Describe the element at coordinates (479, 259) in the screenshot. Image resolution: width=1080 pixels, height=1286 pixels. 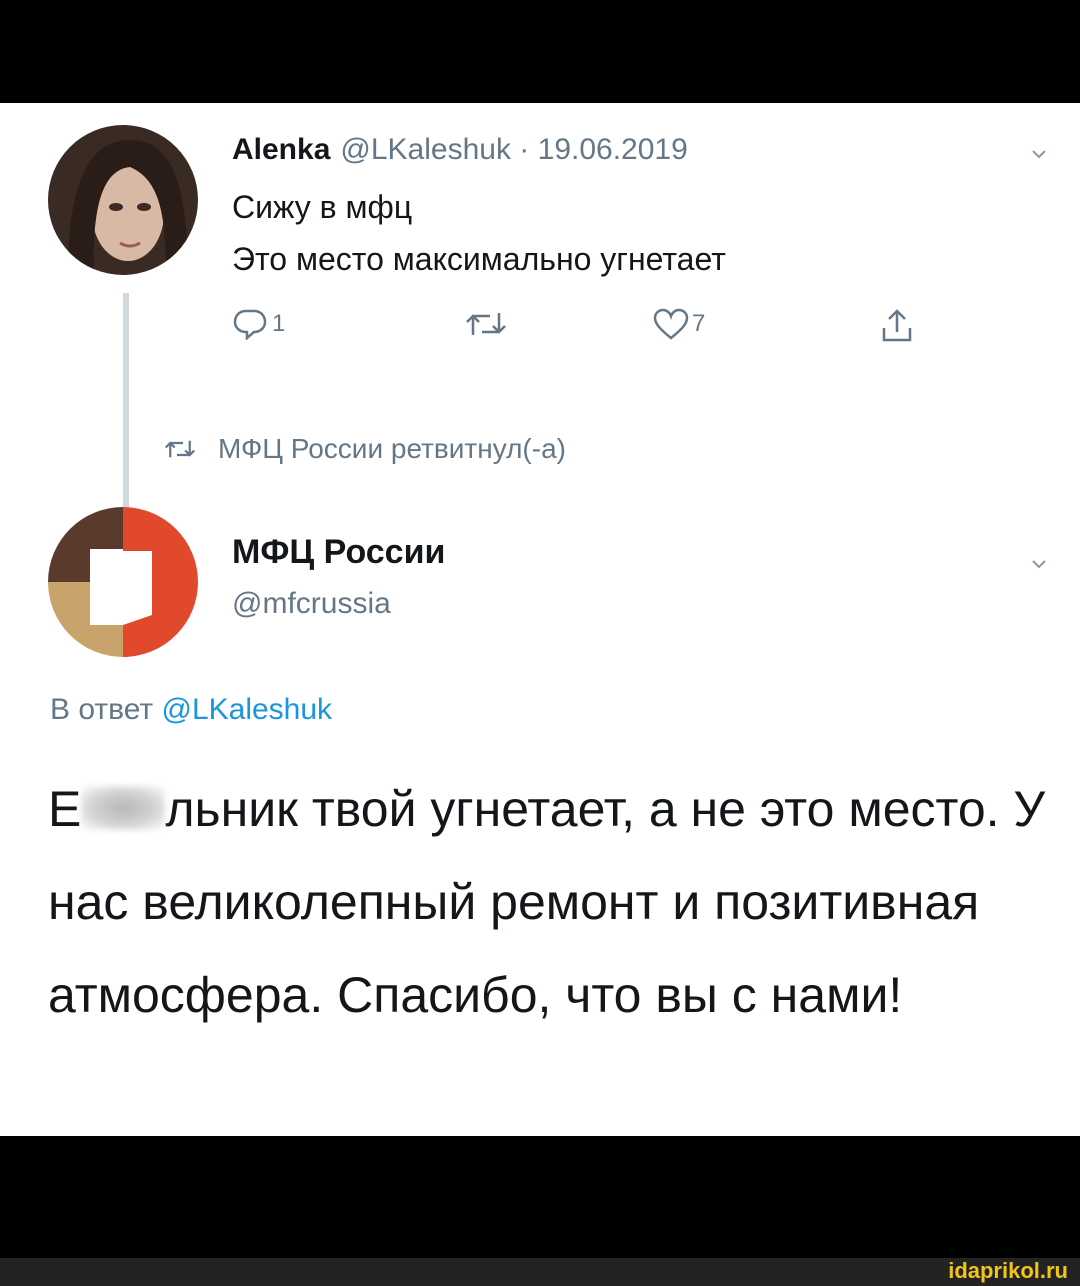
I see `tweet1-line-2: Это место максимально угнетает` at that location.